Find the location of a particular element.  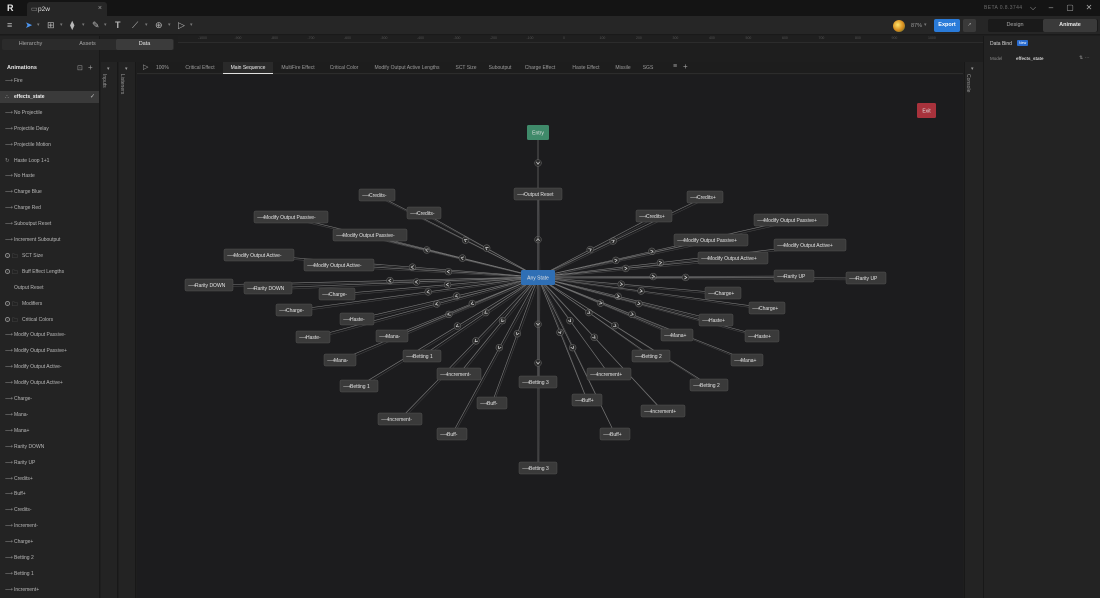

console-panel-collapsed: ▾ Console is located at coordinates (973, 330).